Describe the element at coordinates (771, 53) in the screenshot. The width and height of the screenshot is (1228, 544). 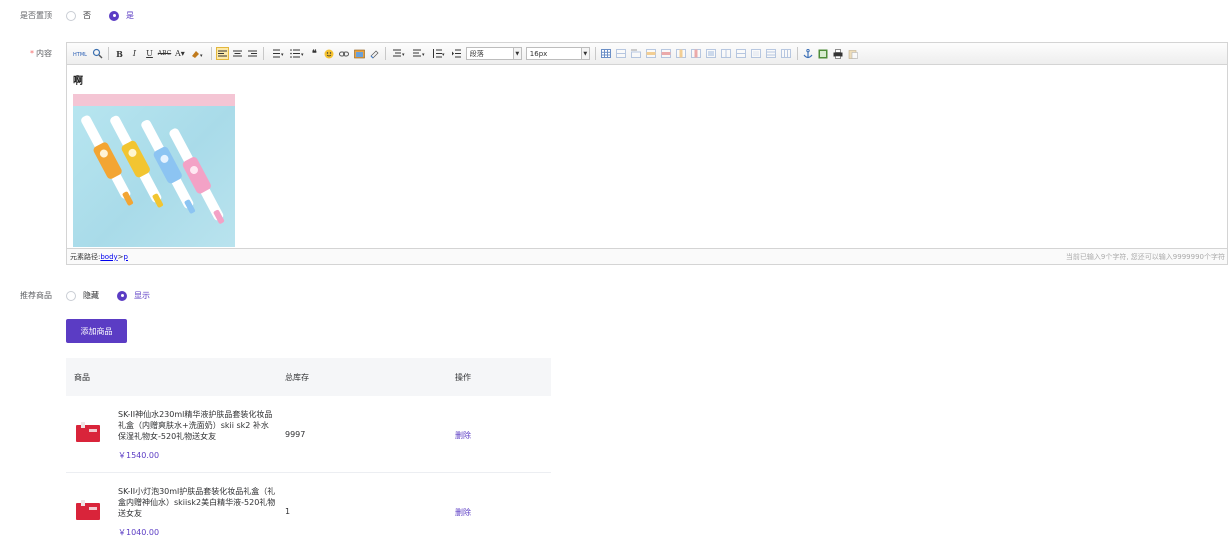
I see `split-rows-icon` at that location.